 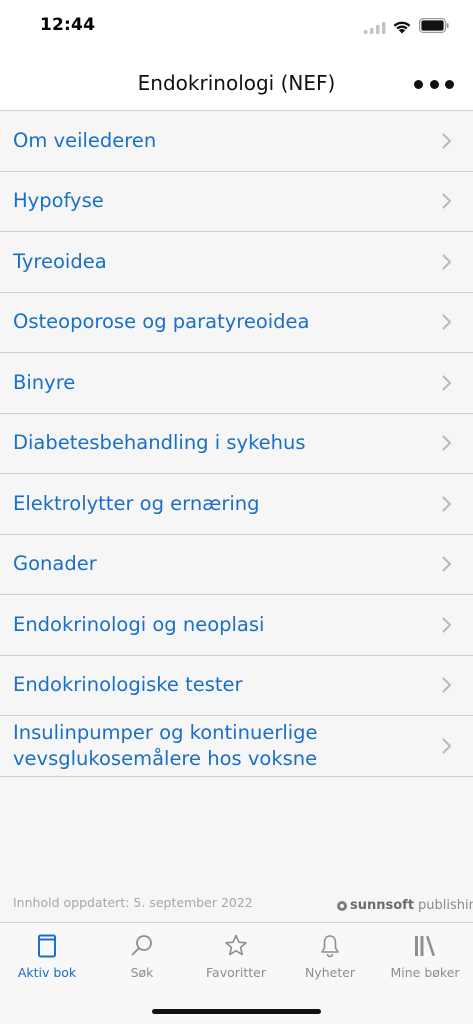 I want to click on publisher-brand: sunnsoft publishing, so click(x=405, y=905).